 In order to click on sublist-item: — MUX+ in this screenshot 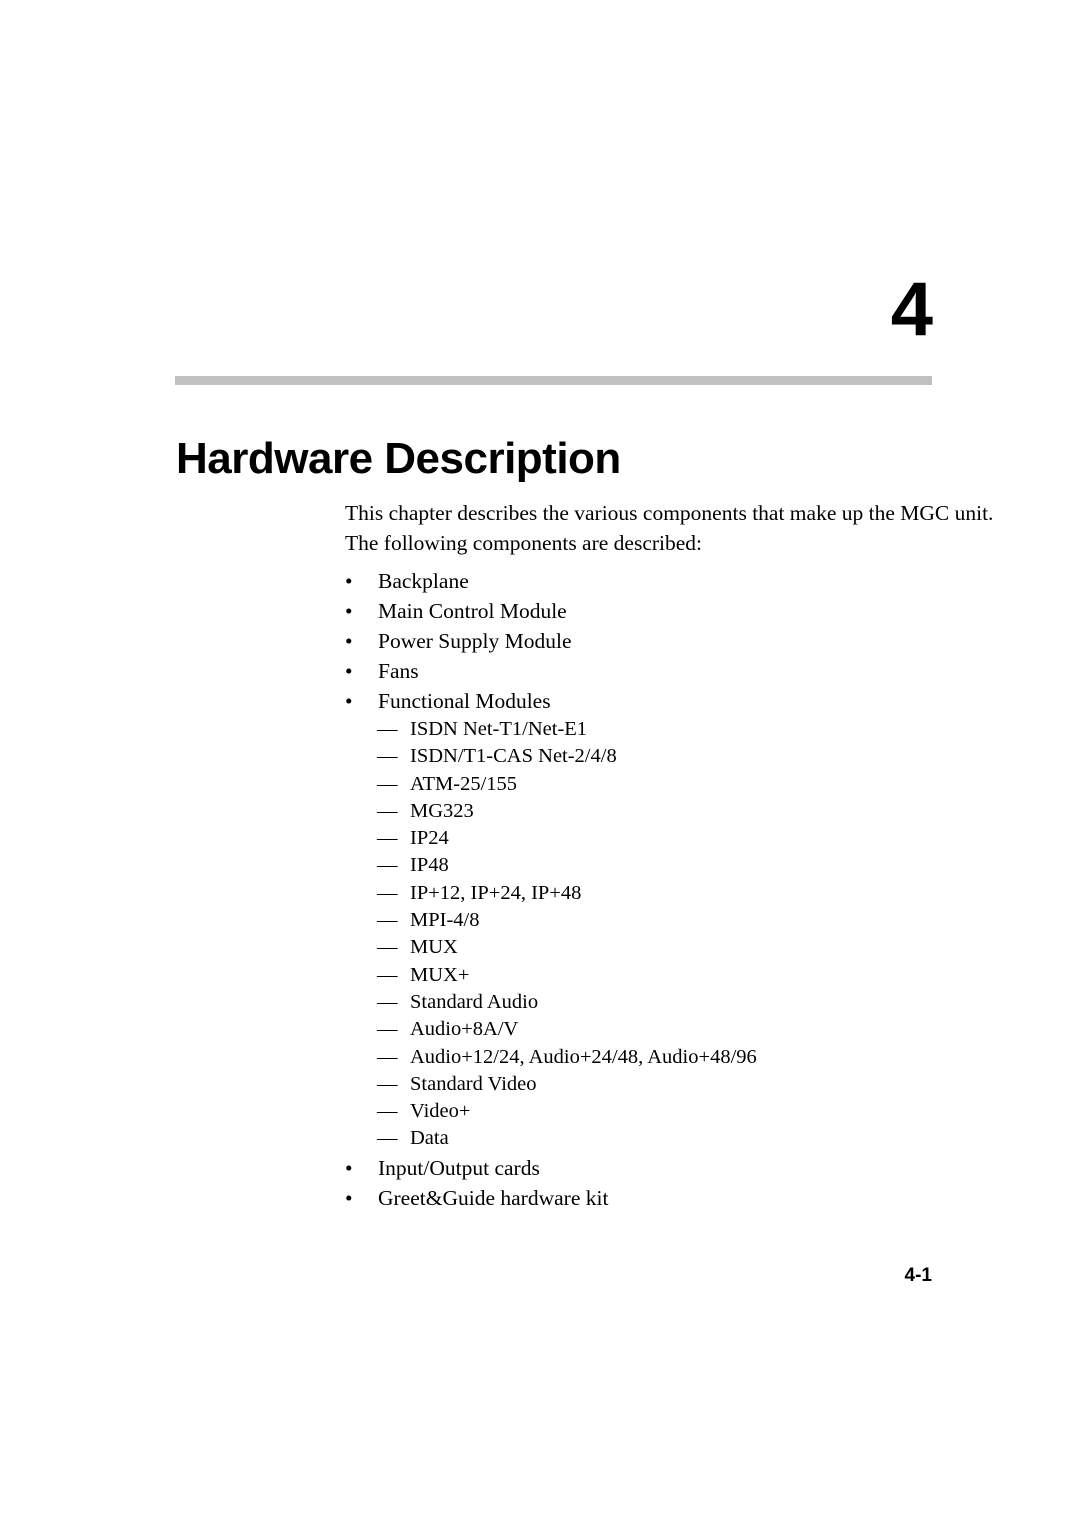, I will do `click(671, 975)`.